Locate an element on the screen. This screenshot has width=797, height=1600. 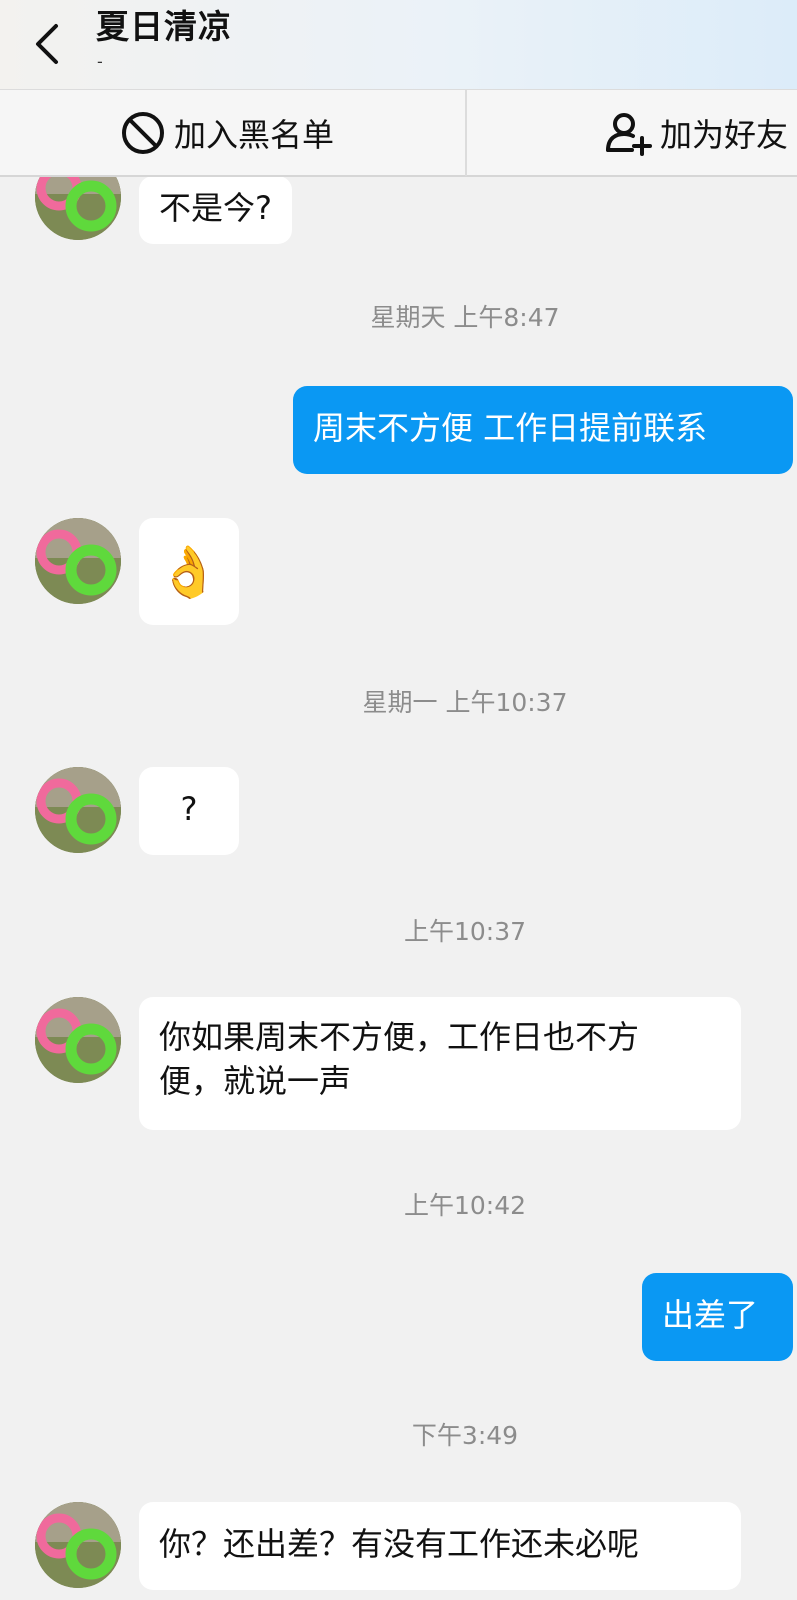
message-bubble-incoming: ? is located at coordinates (189, 811).